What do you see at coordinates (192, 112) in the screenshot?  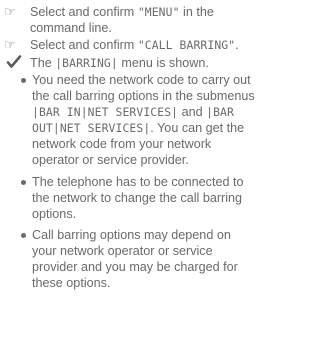 I see `note-1-text-and: and` at bounding box center [192, 112].